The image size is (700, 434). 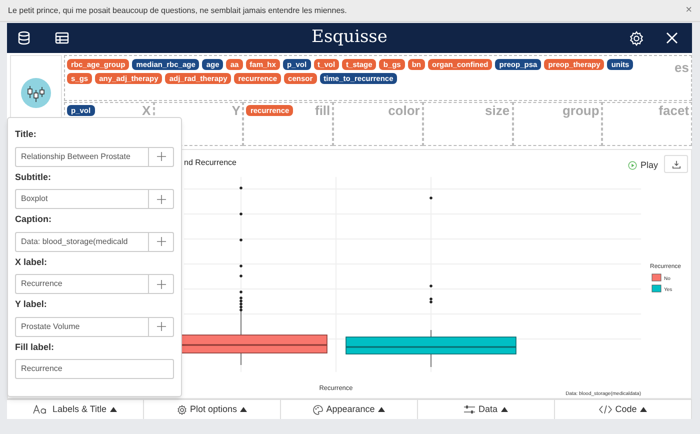 What do you see at coordinates (647, 124) in the screenshot?
I see `drop-zone: facet` at bounding box center [647, 124].